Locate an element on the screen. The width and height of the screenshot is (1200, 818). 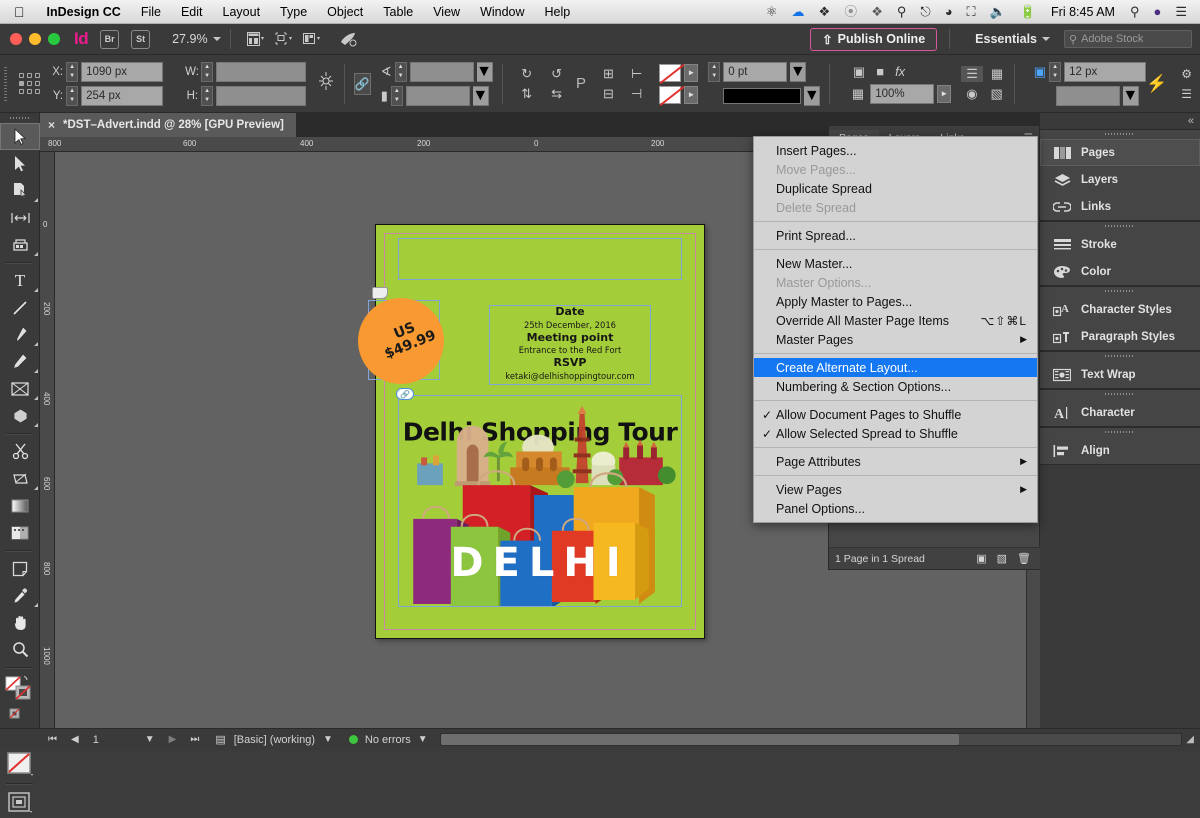
menu-item-allow-document-pages-to-shuffle: ✓ Allow Document Pages to Shuffle is located at coordinates (895, 414).